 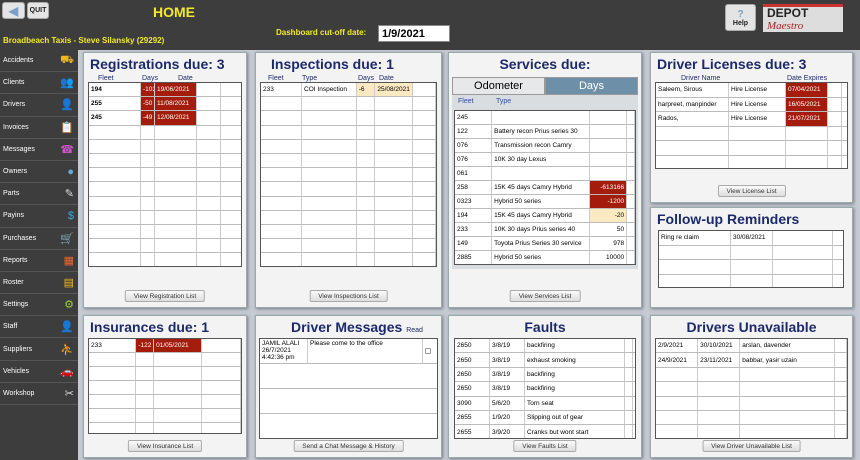 What do you see at coordinates (39, 61) in the screenshot?
I see `sidebar-item-accidents: Accidents ⛟` at bounding box center [39, 61].